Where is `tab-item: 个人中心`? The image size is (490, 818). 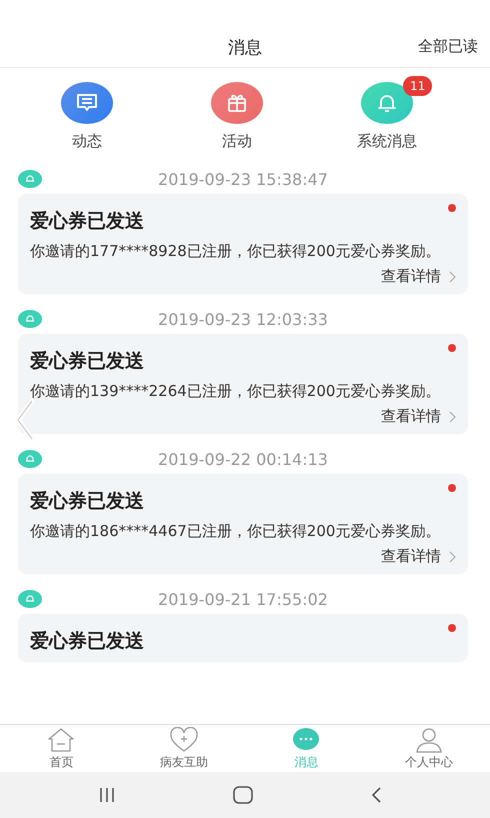
tab-item: 个人中心 is located at coordinates (429, 748).